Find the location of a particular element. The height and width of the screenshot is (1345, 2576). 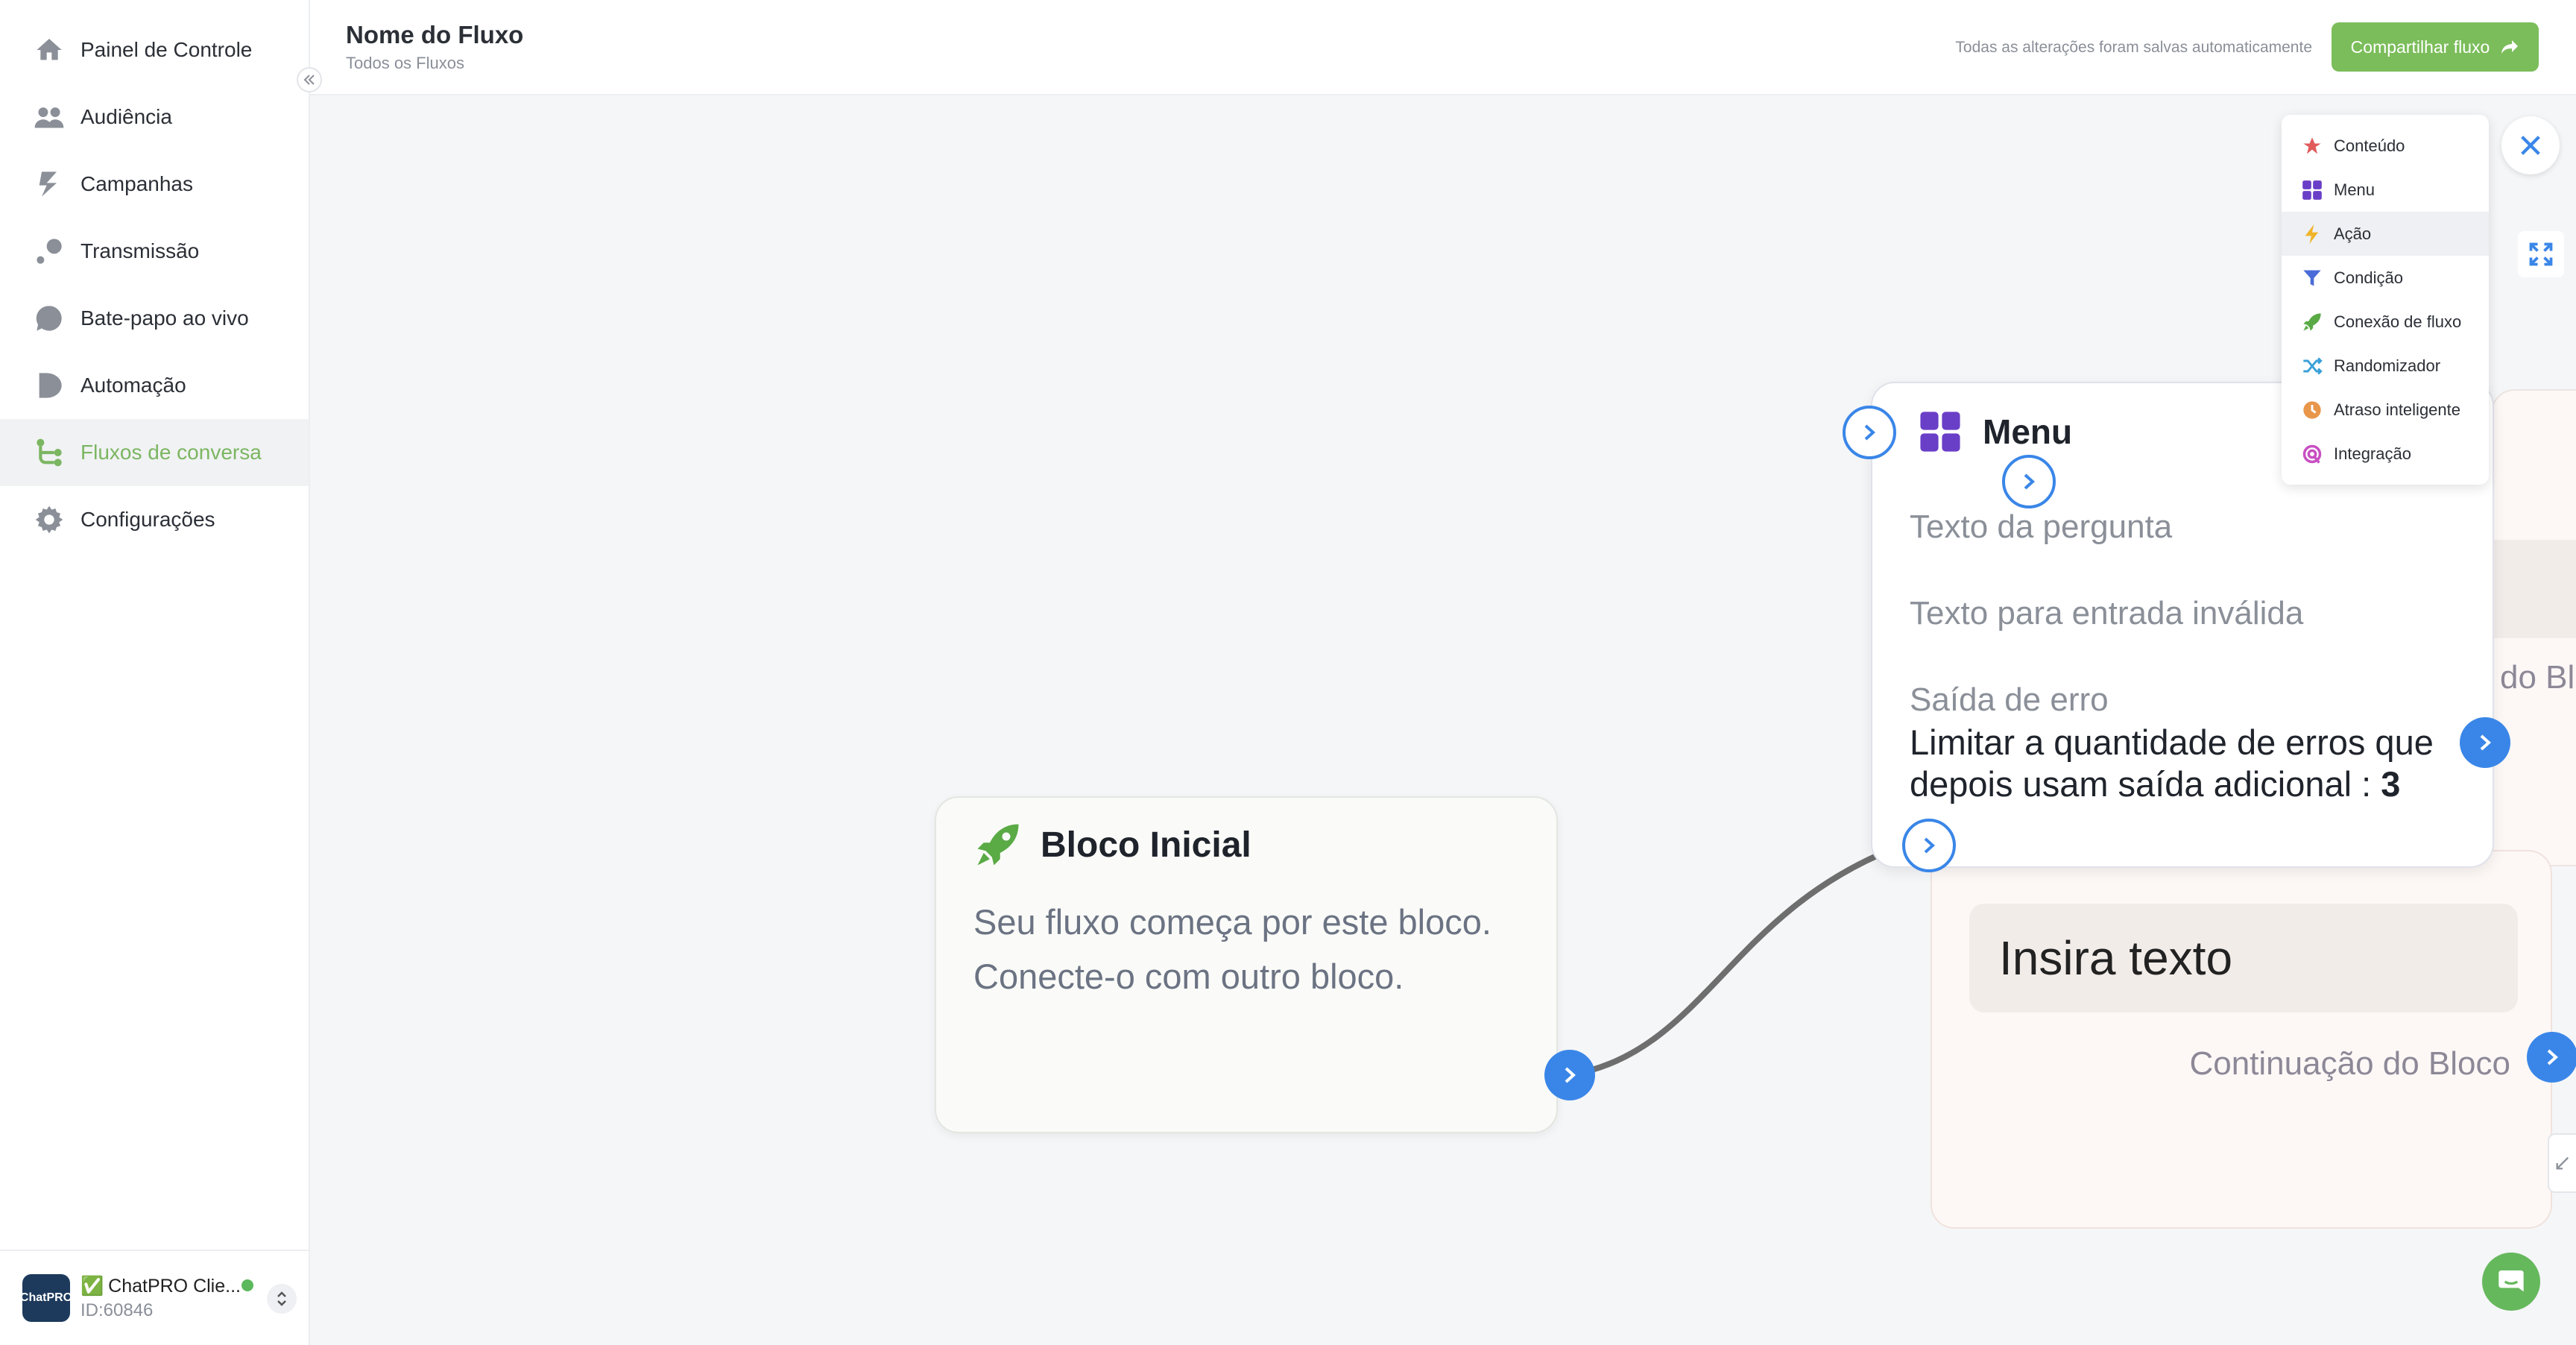

add-block-integration: Integração is located at coordinates (2386, 454).